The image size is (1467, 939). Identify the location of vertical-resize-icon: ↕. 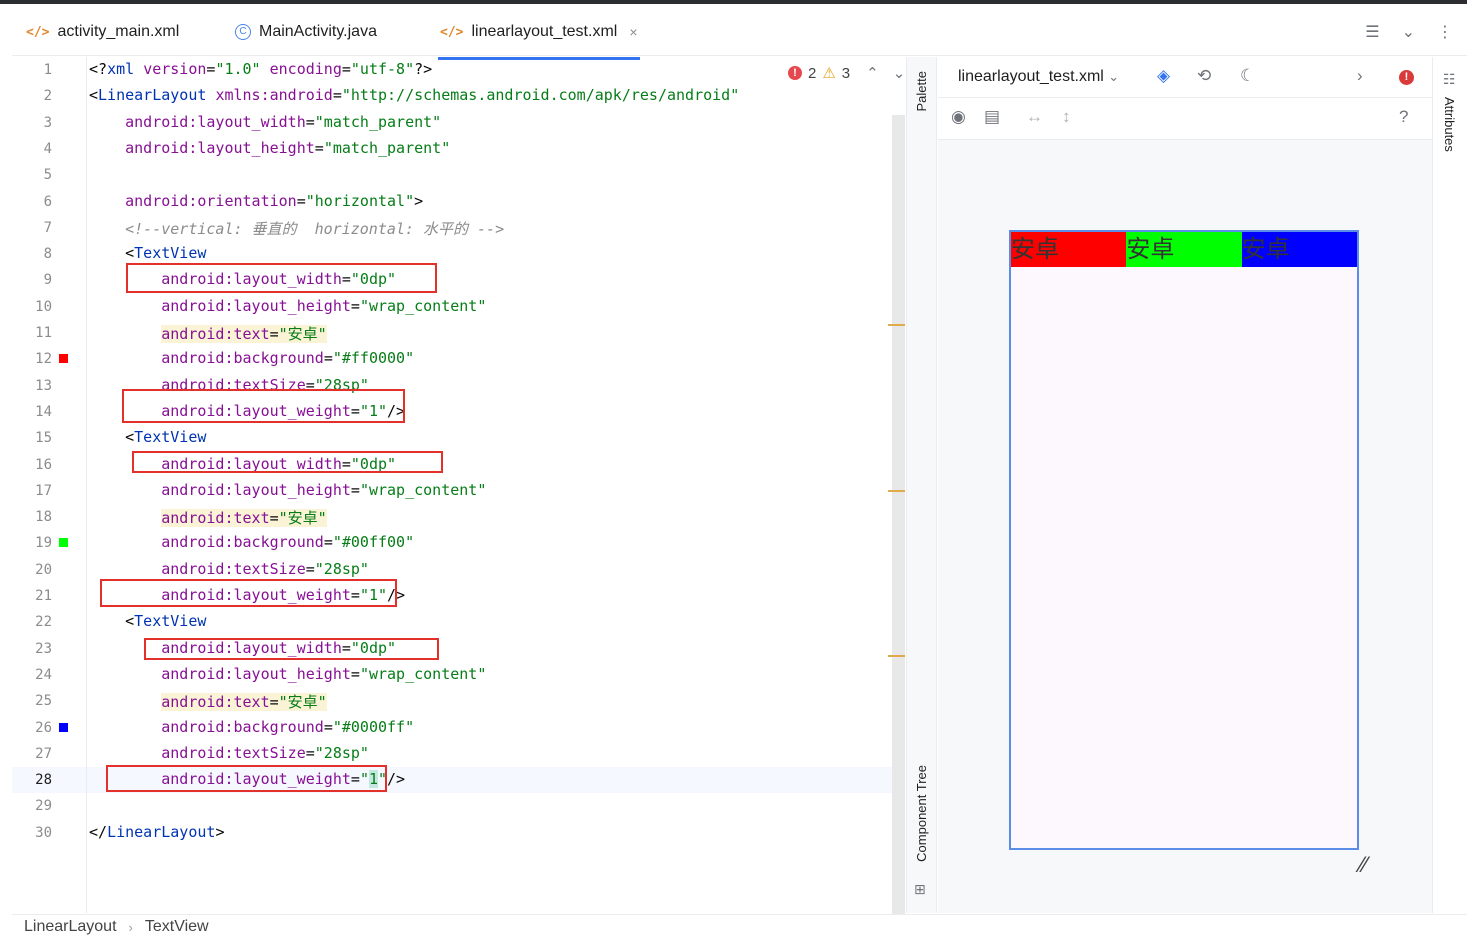
(1066, 117).